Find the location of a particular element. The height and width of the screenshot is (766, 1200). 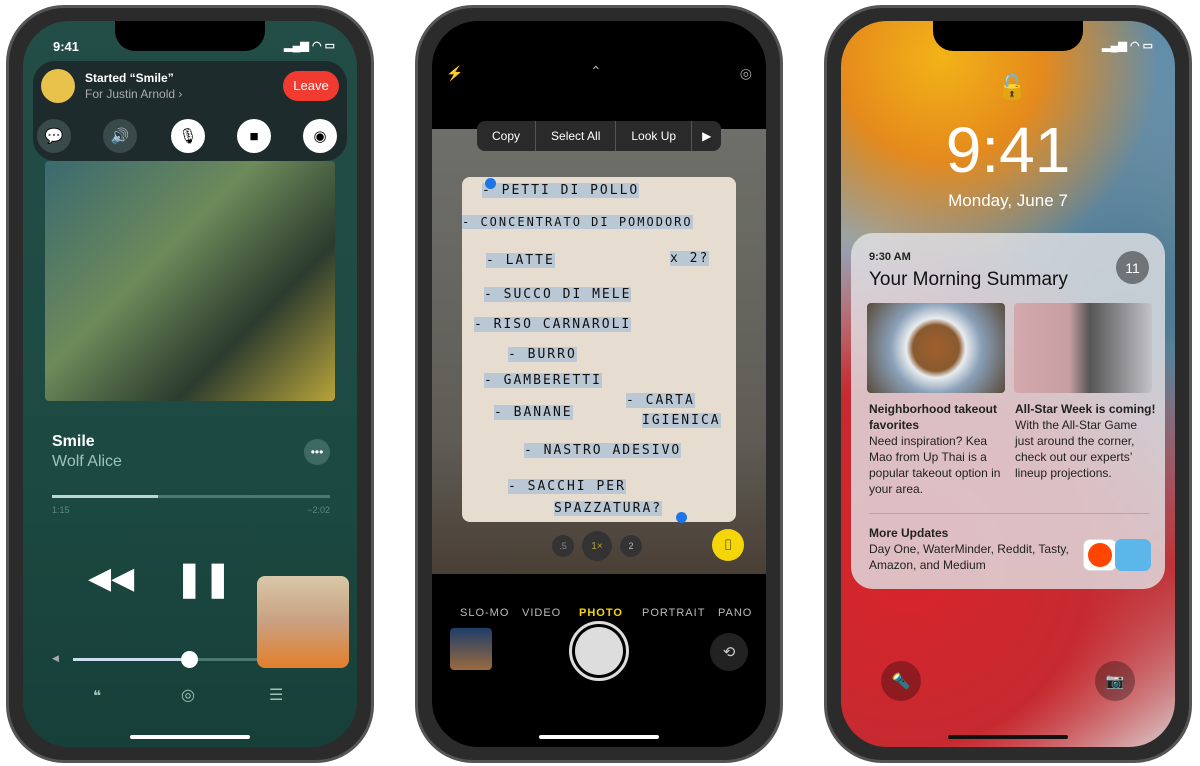

photo-thumbnail is located at coordinates (471, 649).